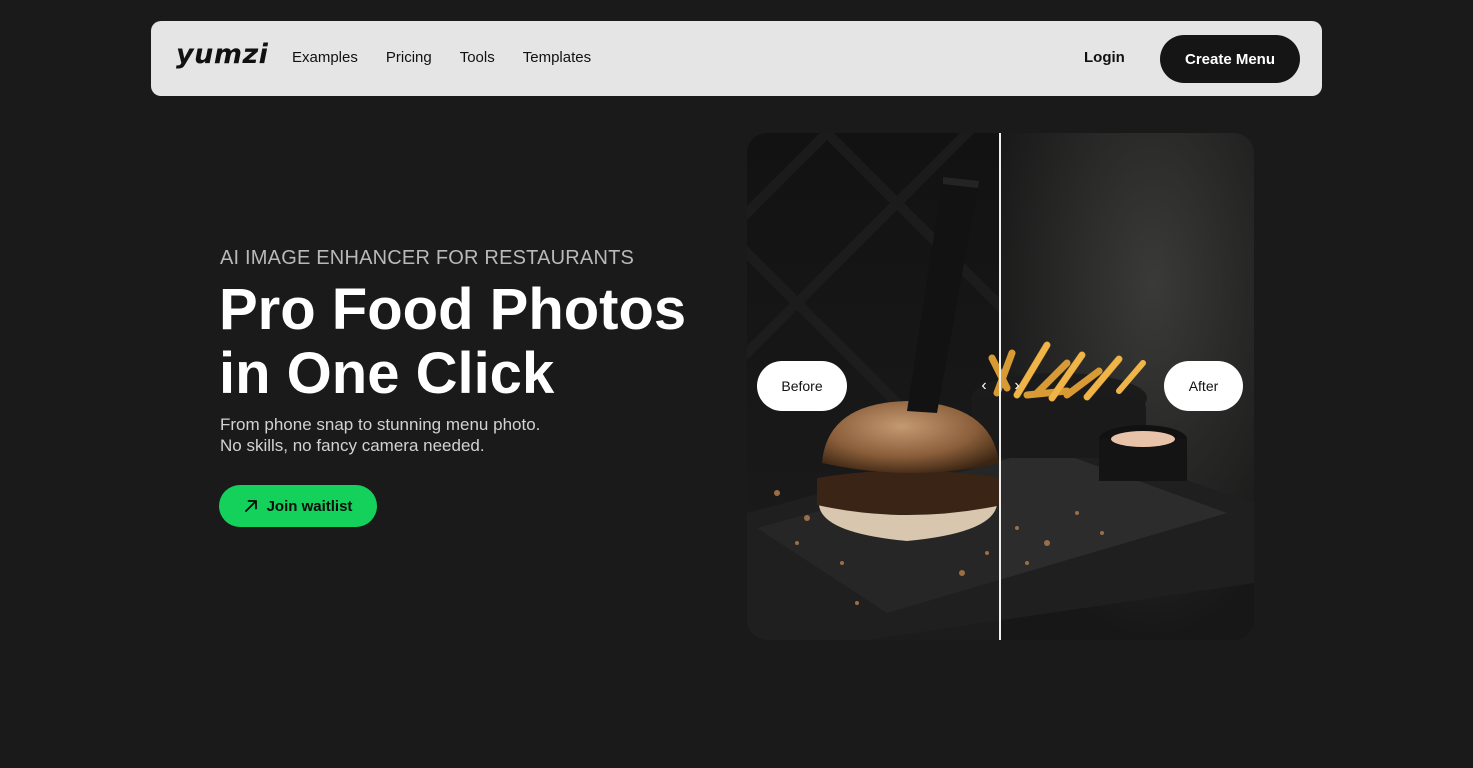 The width and height of the screenshot is (1473, 768). What do you see at coordinates (1104, 57) in the screenshot?
I see `login-link: Login` at bounding box center [1104, 57].